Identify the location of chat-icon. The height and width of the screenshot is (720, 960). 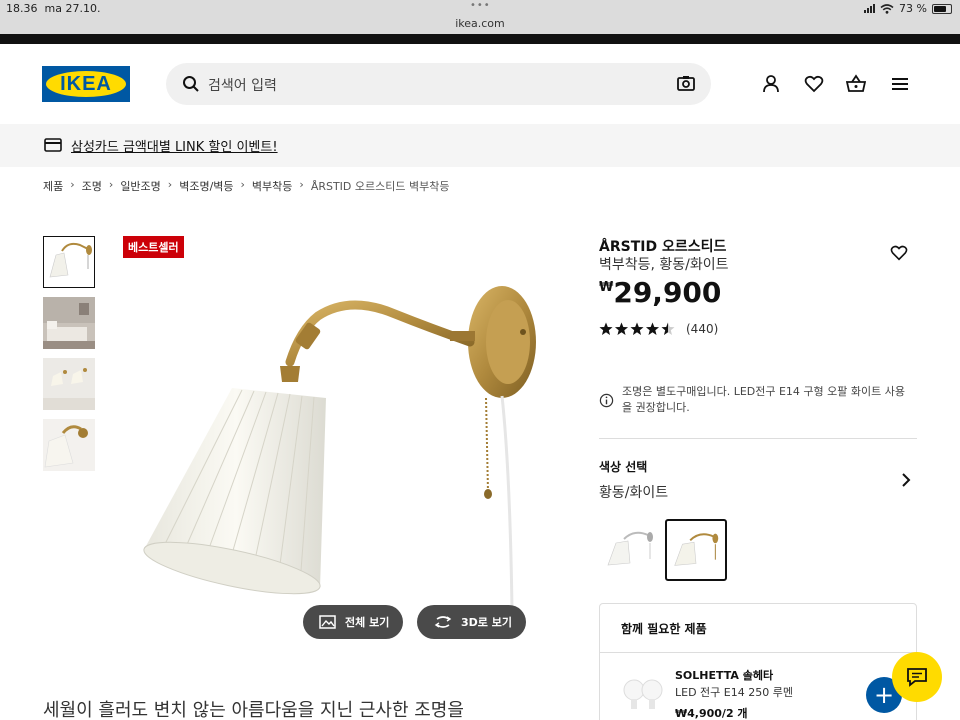
(917, 677).